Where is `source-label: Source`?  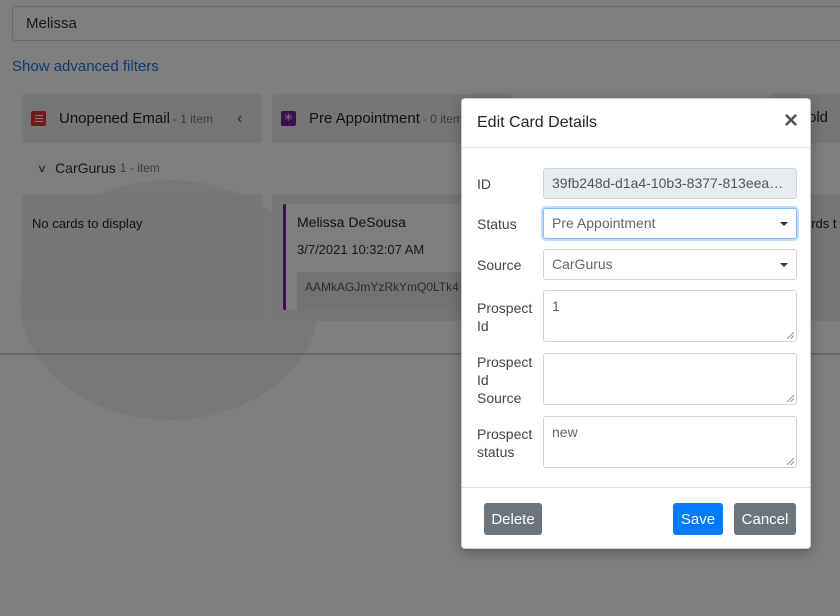 source-label: Source is located at coordinates (499, 265).